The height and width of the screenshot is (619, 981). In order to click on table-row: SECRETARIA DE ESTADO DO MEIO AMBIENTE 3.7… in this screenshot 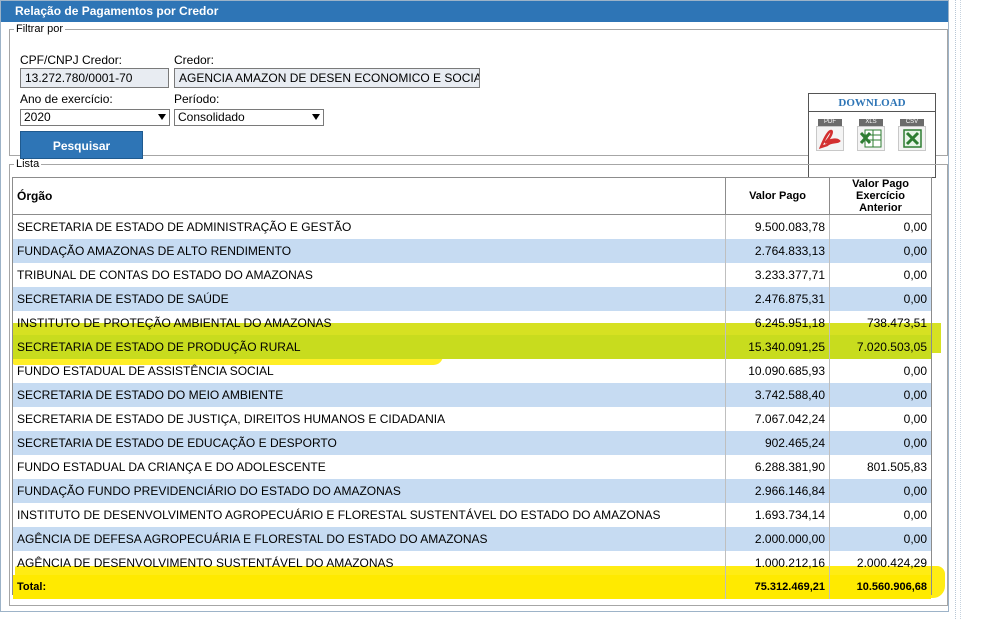, I will do `click(472, 395)`.